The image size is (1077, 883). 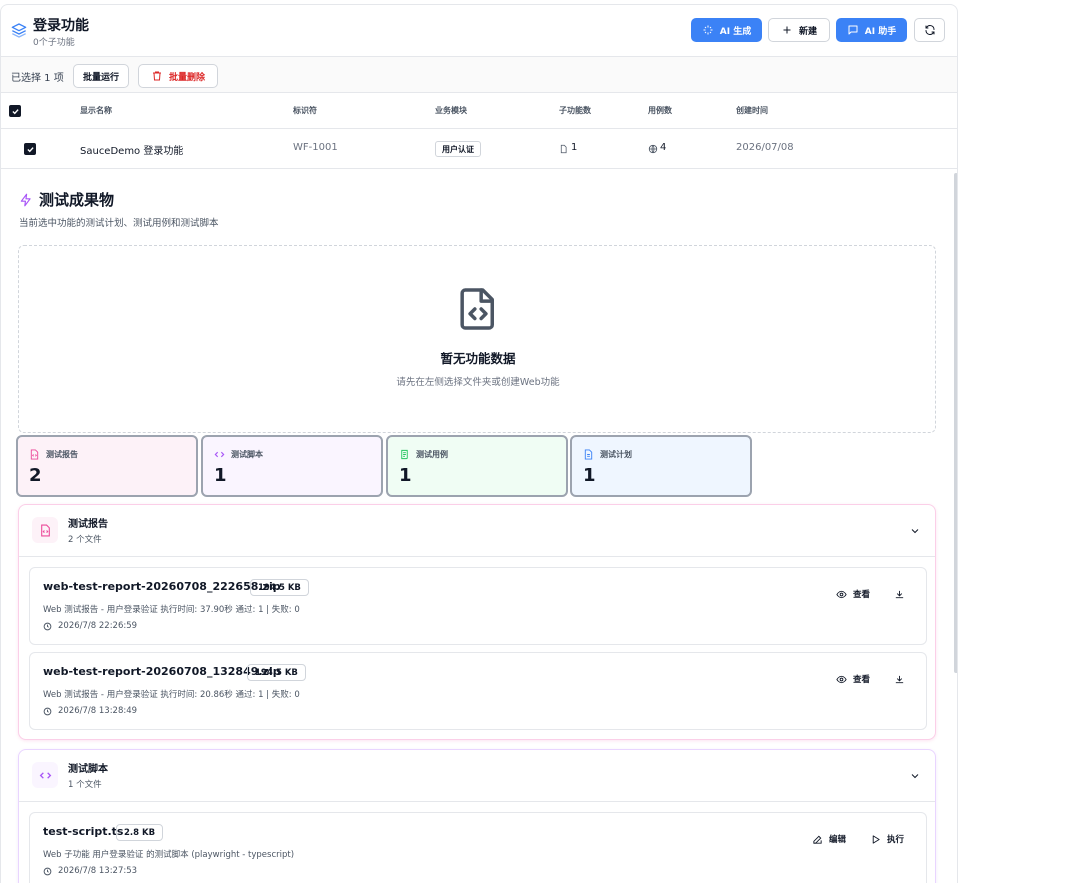 I want to click on page-subtitle: 0个子功能, so click(x=54, y=43).